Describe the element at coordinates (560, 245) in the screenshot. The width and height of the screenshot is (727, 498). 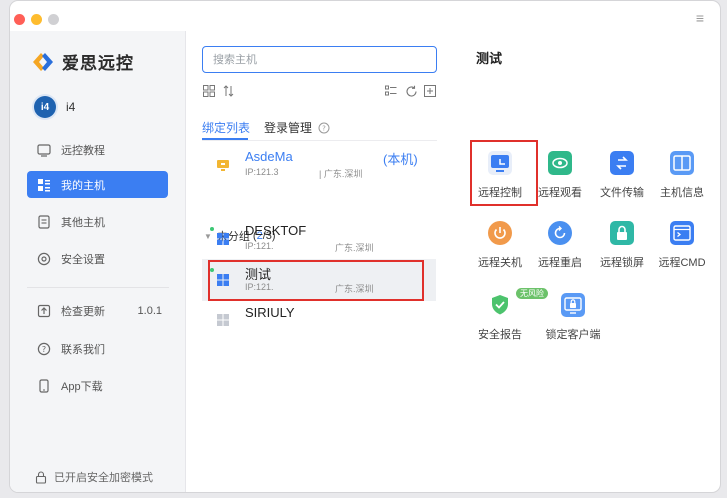
I see `remote-restart-button: 远程重启` at that location.